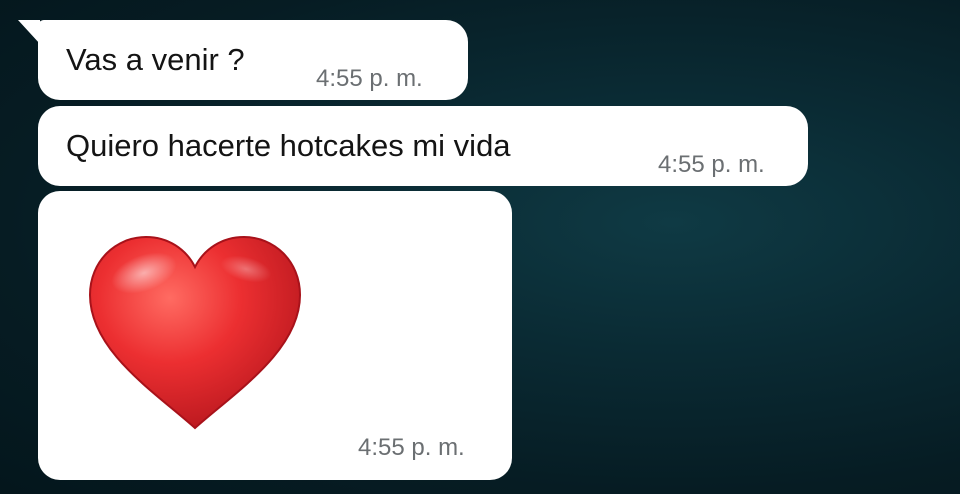 This screenshot has height=494, width=960. I want to click on message-bubble: Vas a venir ? 4:55 p. m., so click(243, 60).